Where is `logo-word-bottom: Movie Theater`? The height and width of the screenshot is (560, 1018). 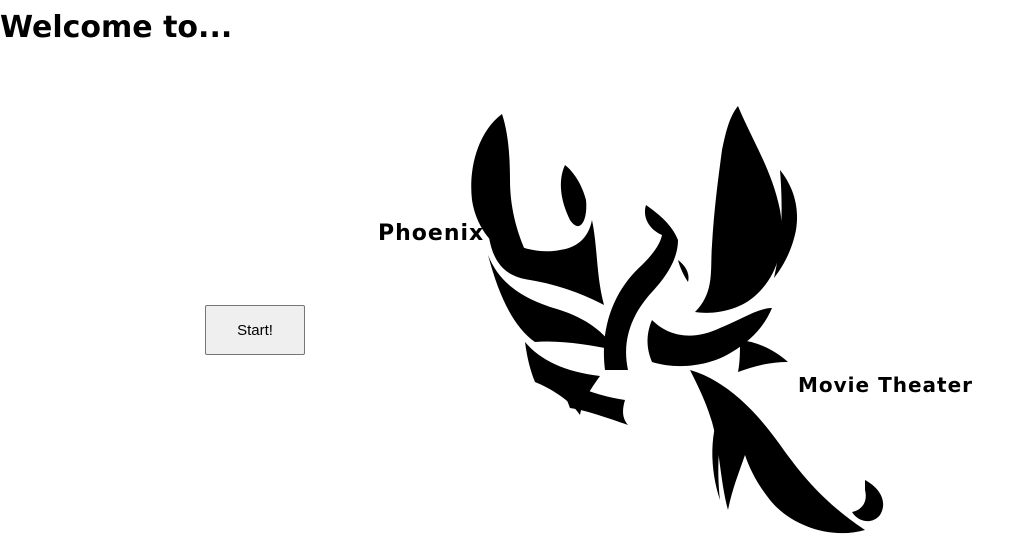 logo-word-bottom: Movie Theater is located at coordinates (885, 385).